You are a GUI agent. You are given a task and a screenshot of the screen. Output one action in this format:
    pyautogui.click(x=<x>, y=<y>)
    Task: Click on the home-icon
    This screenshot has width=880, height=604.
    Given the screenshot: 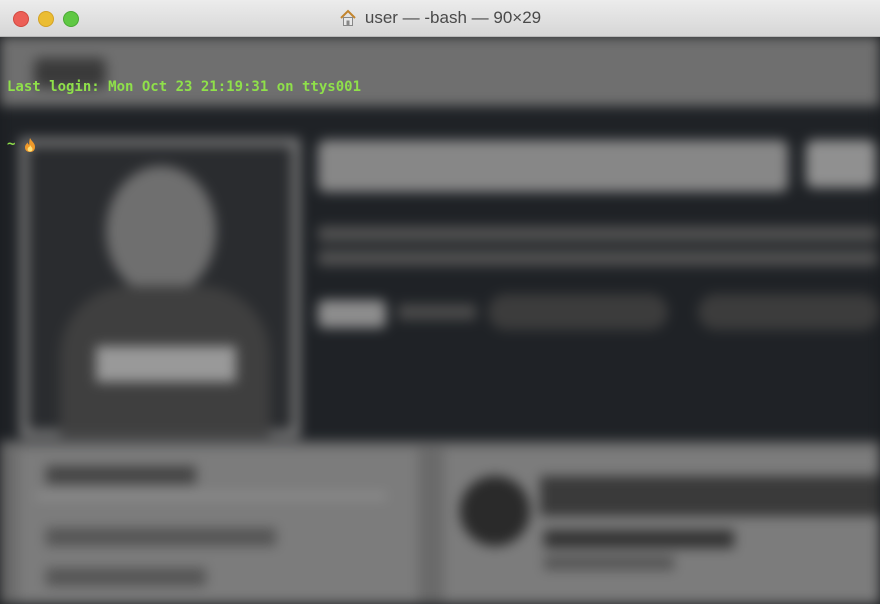 What is the action you would take?
    pyautogui.click(x=348, y=17)
    